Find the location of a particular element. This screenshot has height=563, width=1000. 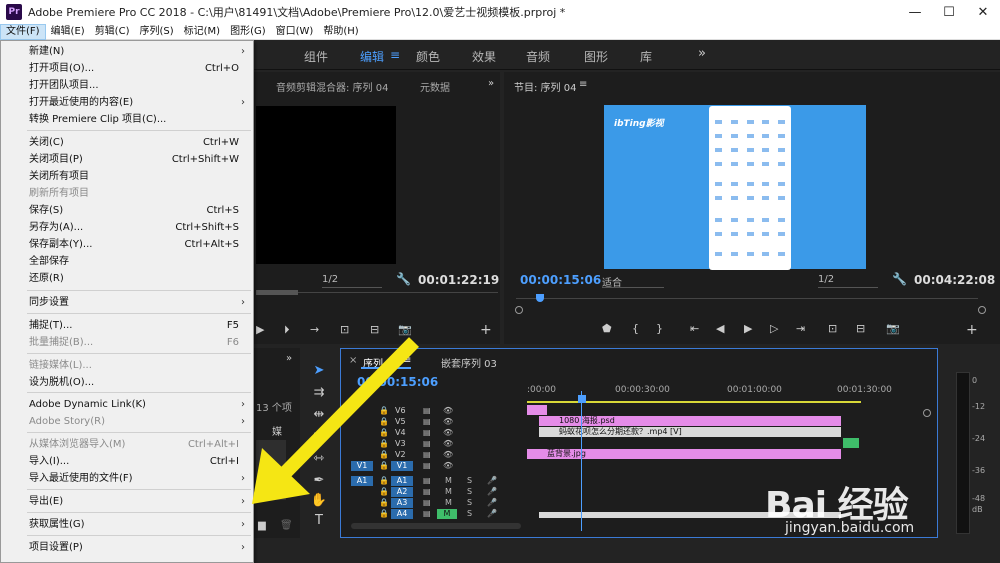

watermark-url: jingyan.baidu.com is located at coordinates (850, 528).